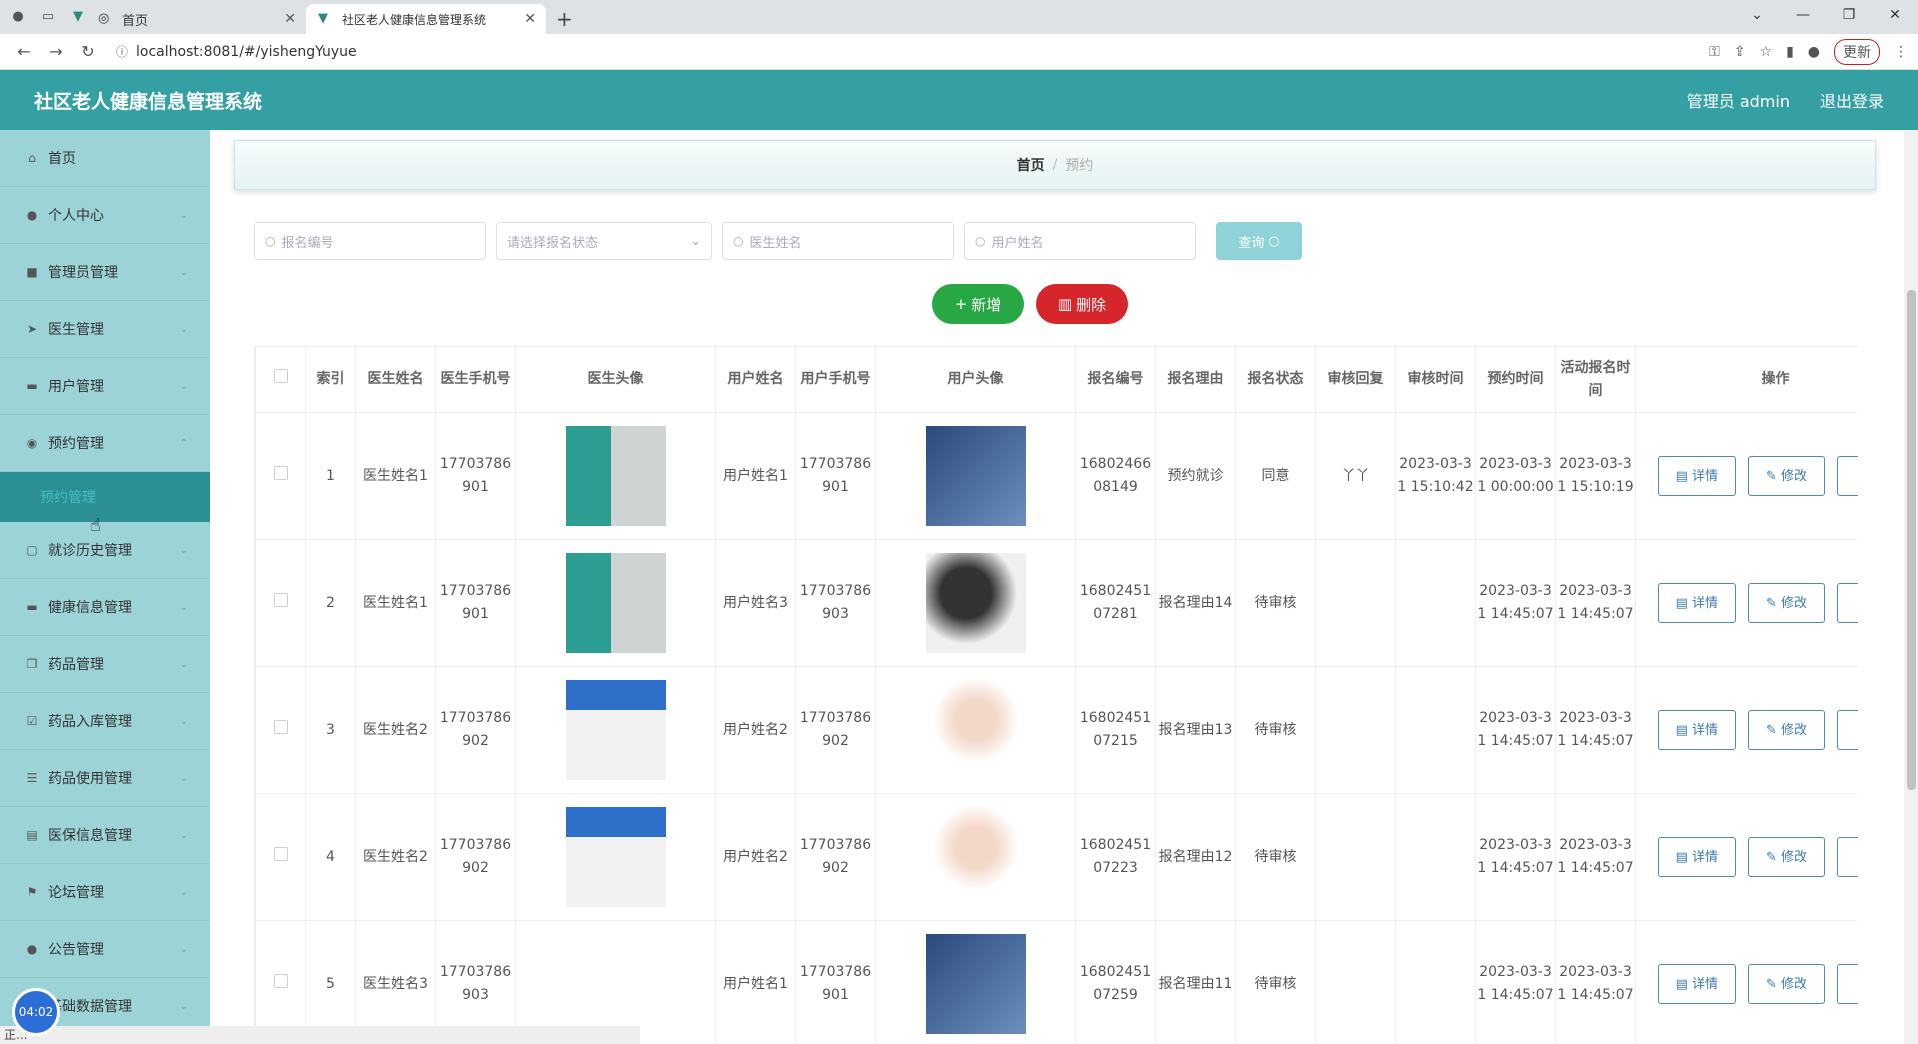 The width and height of the screenshot is (1918, 1044). I want to click on column-header: 报名理由, so click(1195, 379).